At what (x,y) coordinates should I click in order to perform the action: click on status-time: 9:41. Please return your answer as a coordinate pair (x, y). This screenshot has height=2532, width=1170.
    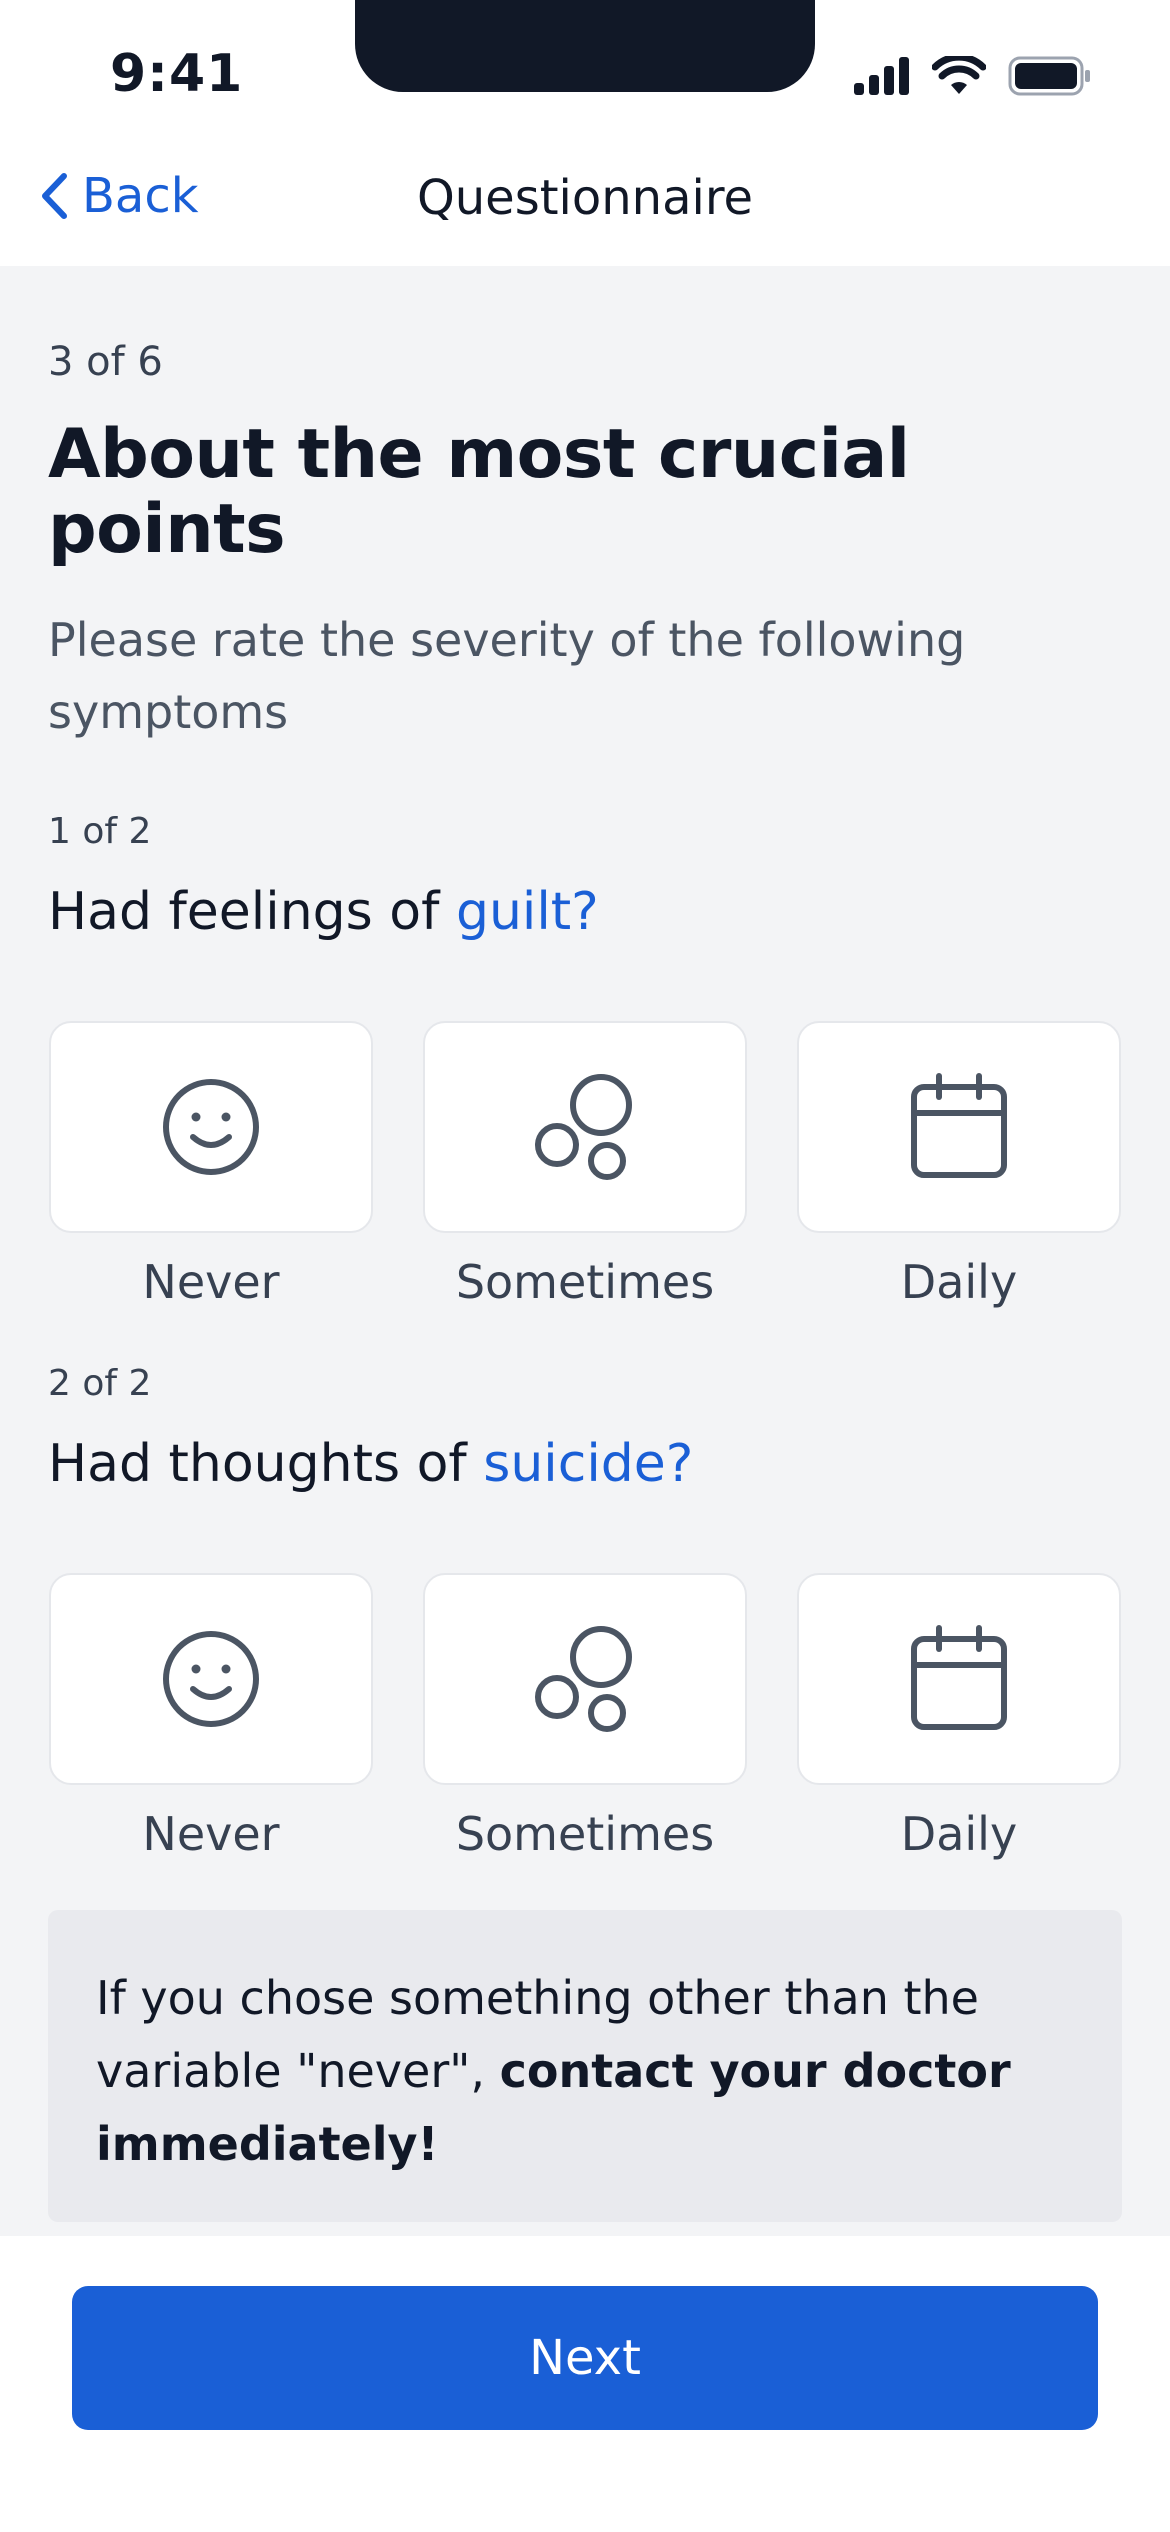
    Looking at the image, I should click on (177, 74).